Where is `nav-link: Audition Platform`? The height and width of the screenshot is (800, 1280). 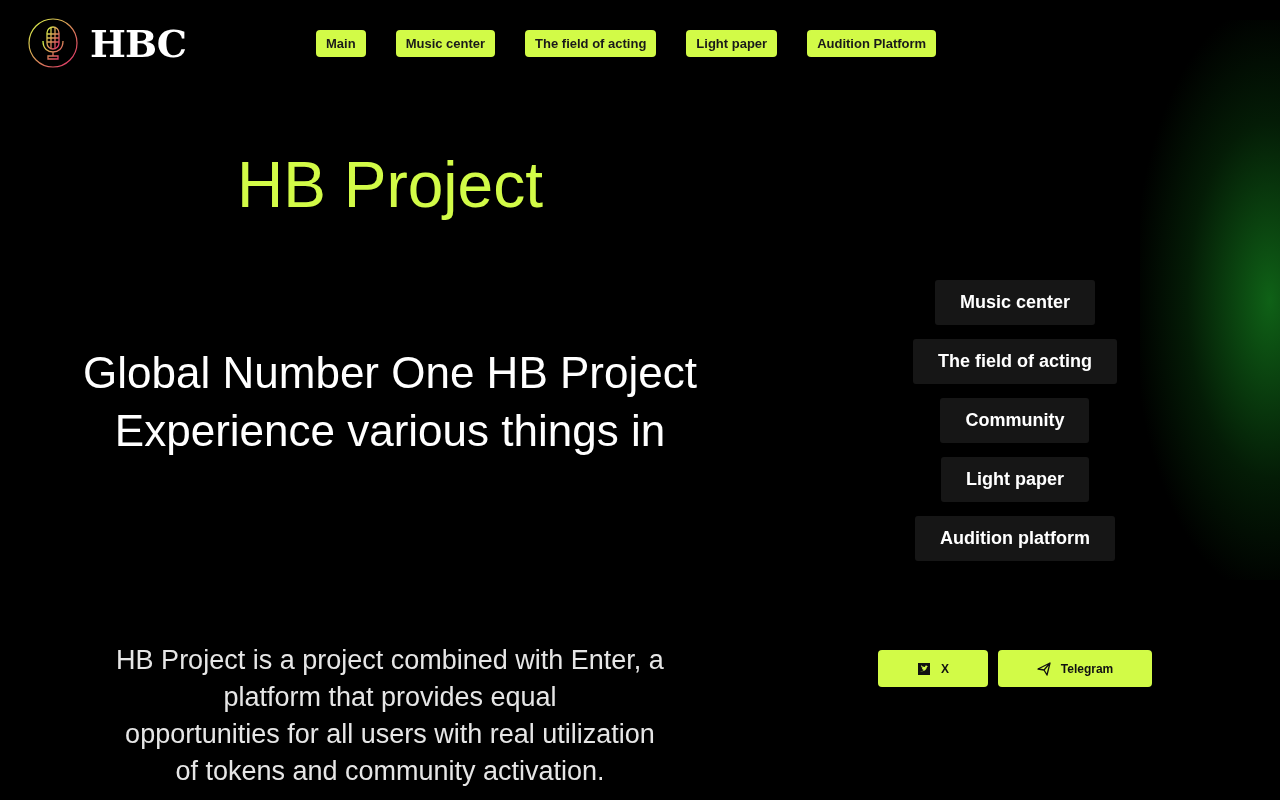 nav-link: Audition Platform is located at coordinates (872, 43).